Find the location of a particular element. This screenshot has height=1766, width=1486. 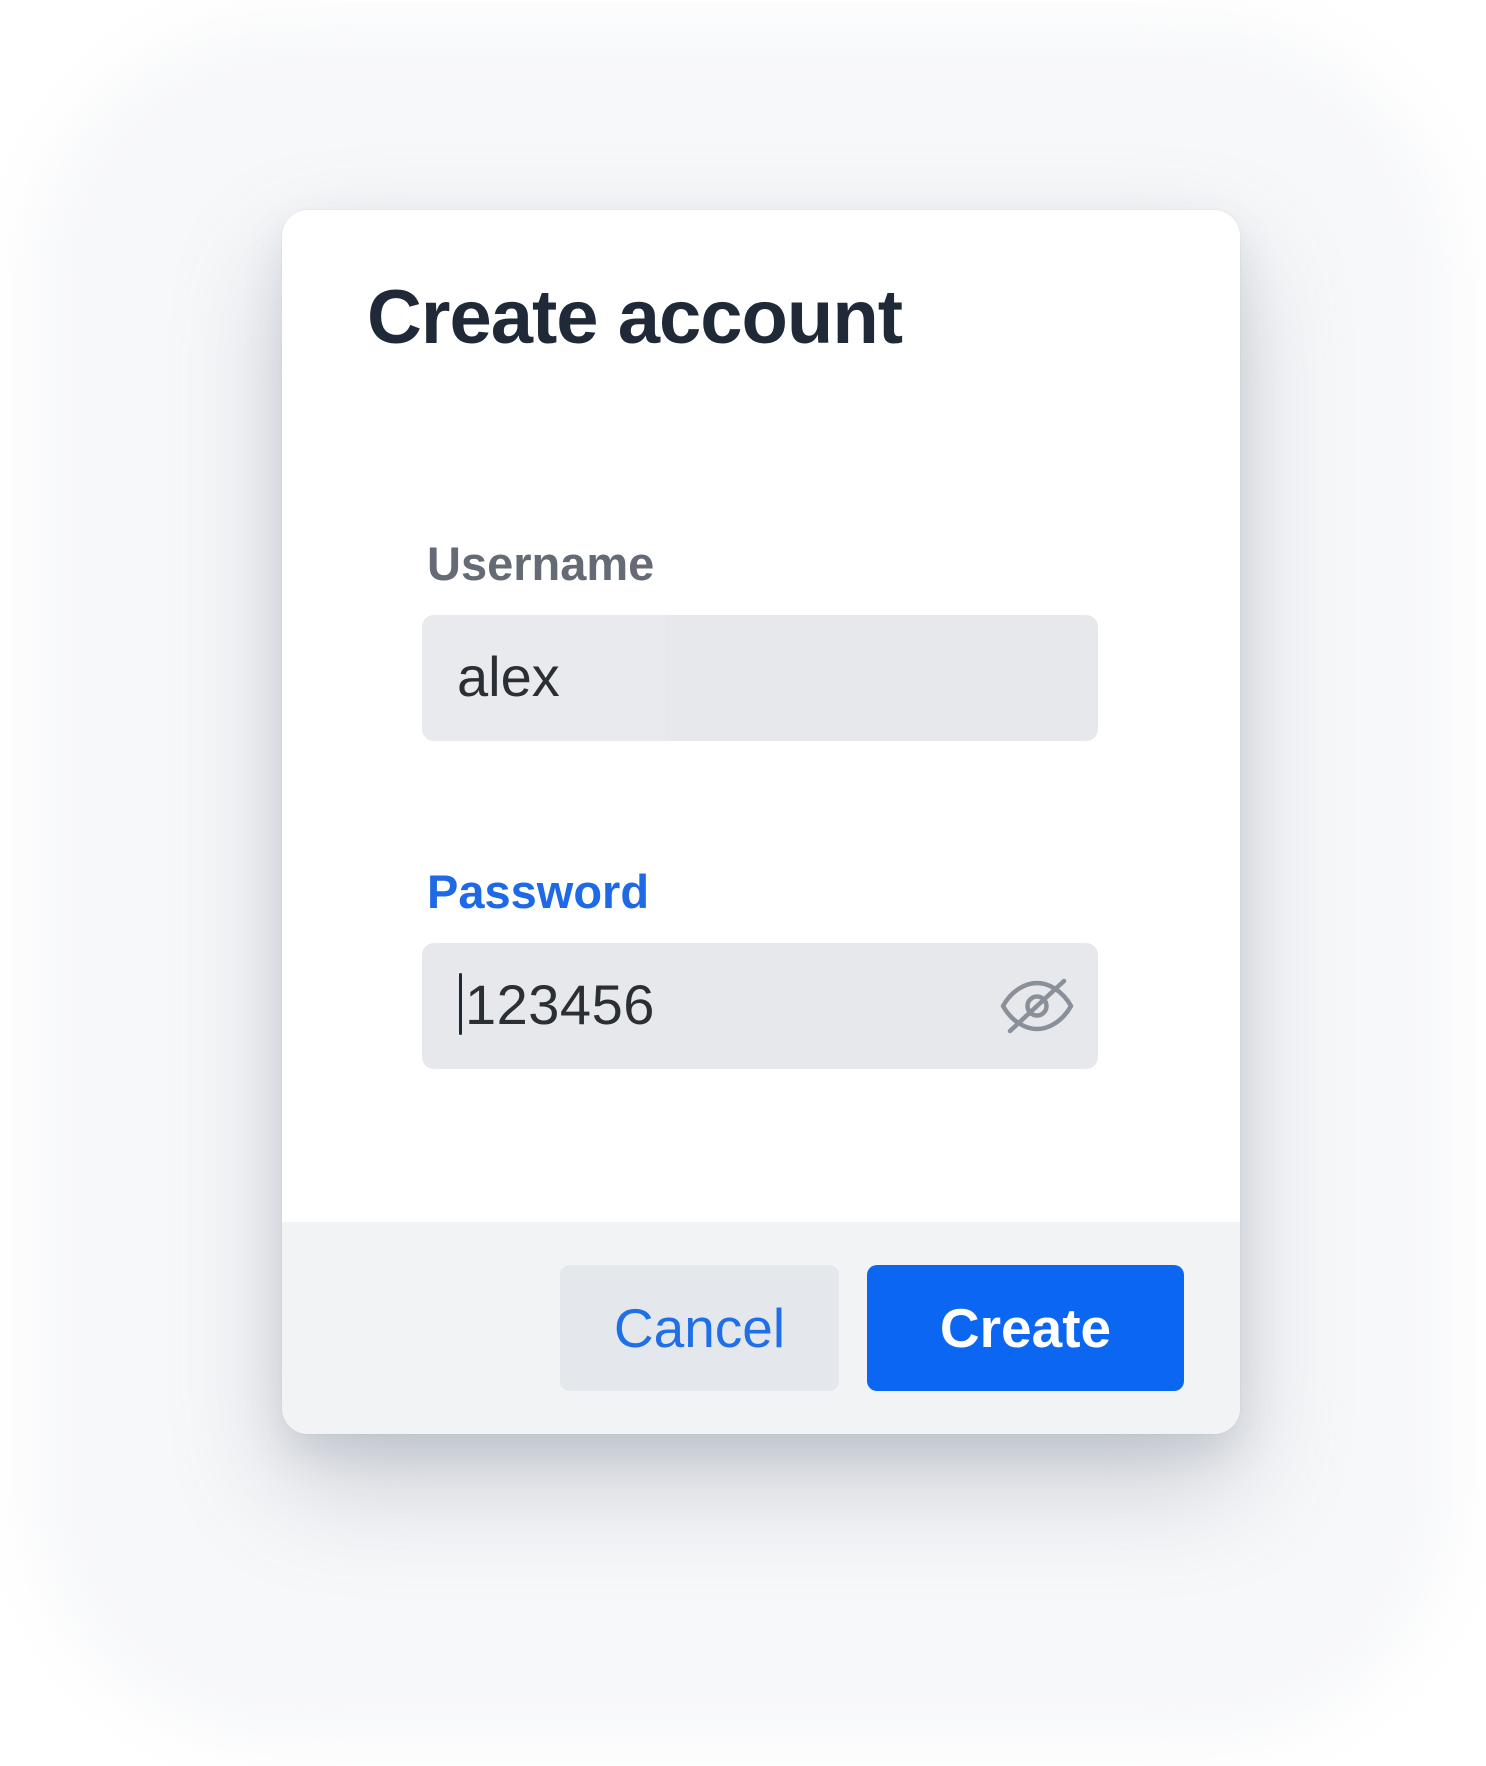

create-button: Create is located at coordinates (1025, 1328).